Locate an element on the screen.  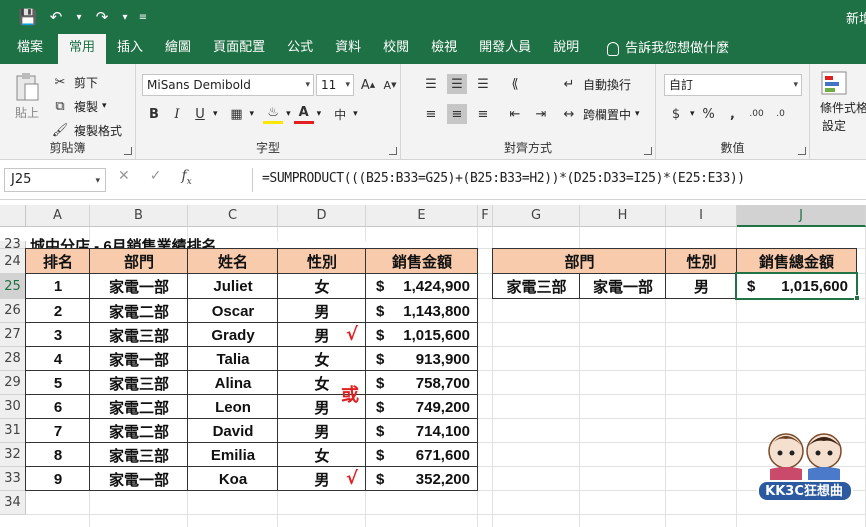
tab-draw: 繪圖 is located at coordinates (178, 49).